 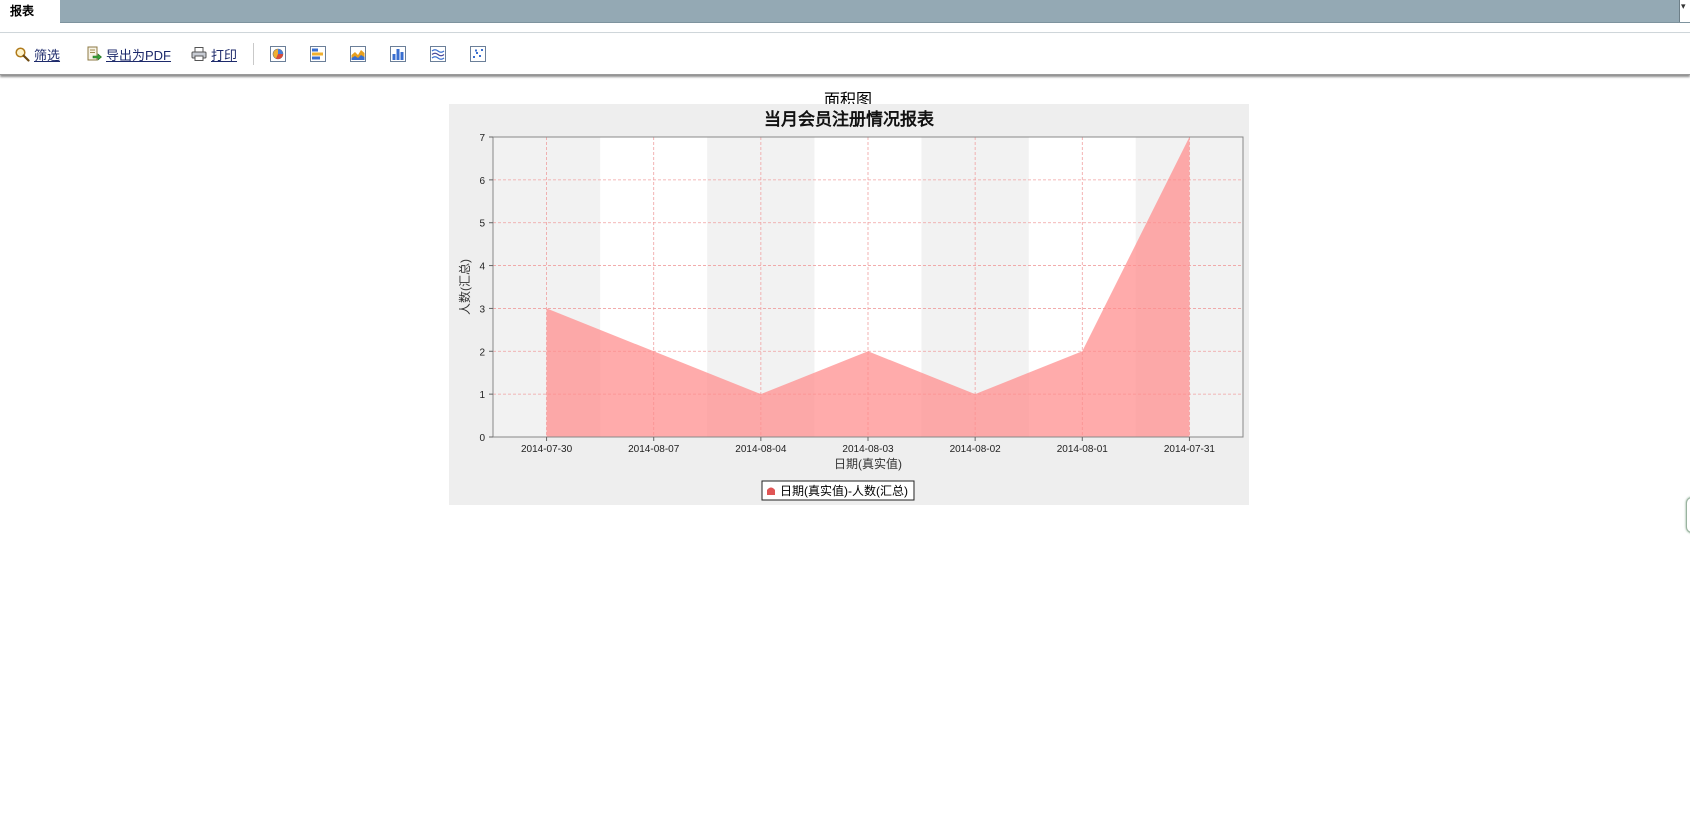 What do you see at coordinates (482, 267) in the screenshot?
I see `y-tick-label: 4` at bounding box center [482, 267].